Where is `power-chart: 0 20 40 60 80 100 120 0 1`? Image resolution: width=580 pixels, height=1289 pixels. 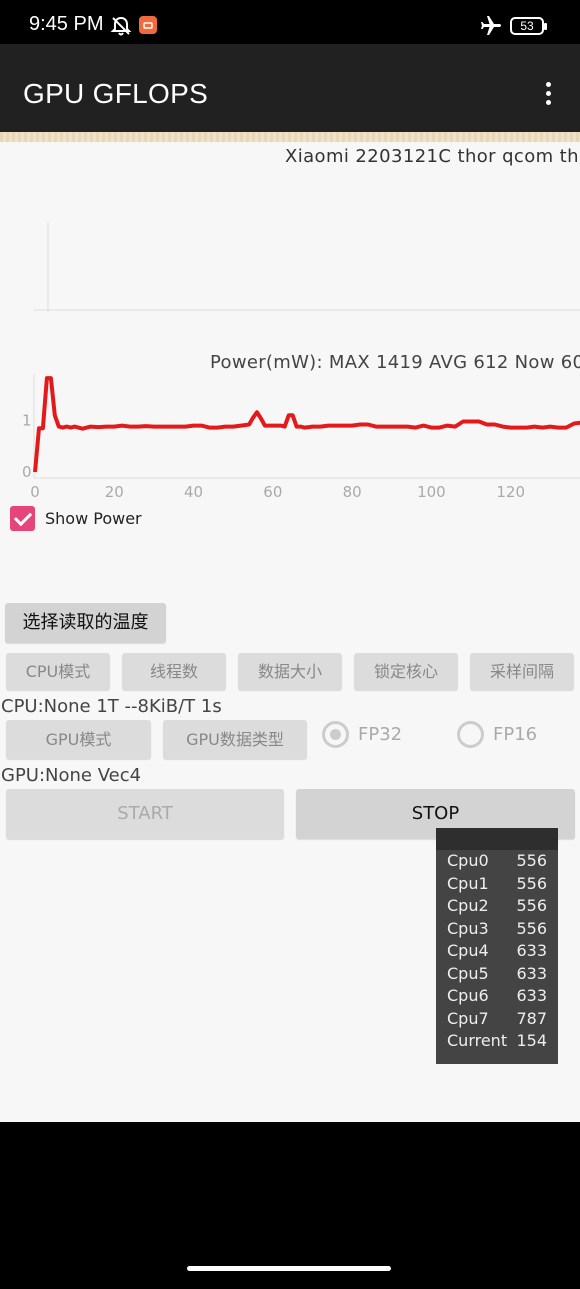
power-chart: 0 20 40 60 80 100 120 0 1 is located at coordinates (301, 437).